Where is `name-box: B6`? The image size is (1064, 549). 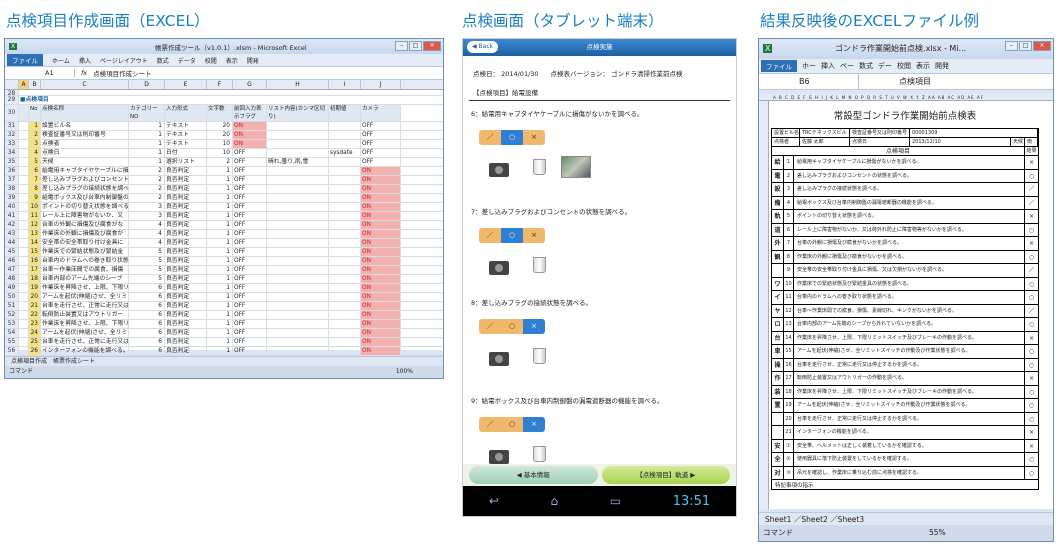
name-box: B6 is located at coordinates (809, 81).